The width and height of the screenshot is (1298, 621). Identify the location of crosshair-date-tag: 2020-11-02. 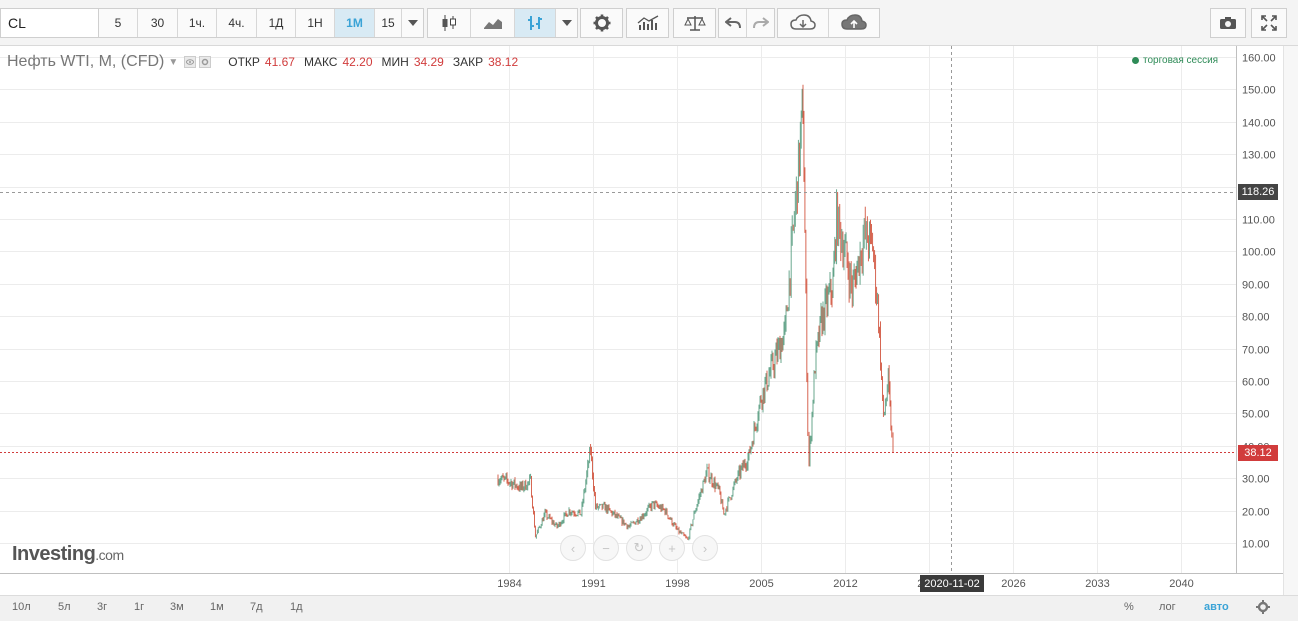
(952, 583).